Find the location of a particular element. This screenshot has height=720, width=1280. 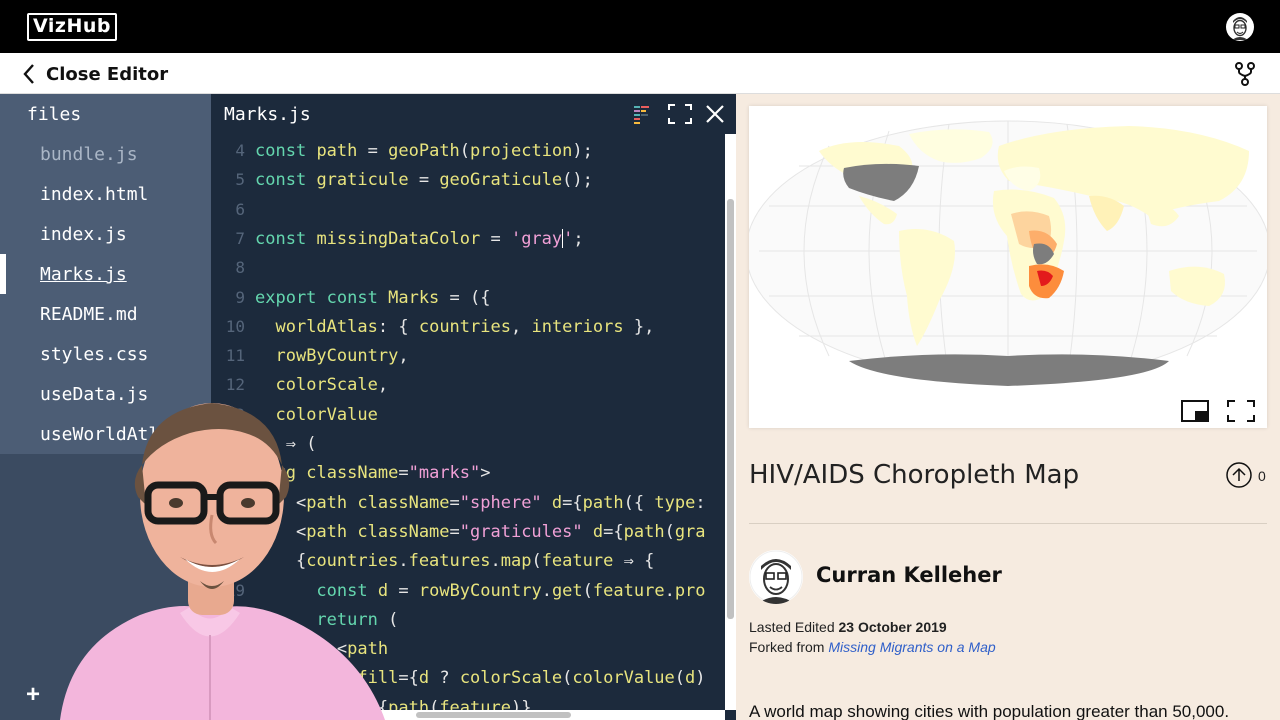

code-line: 22 fill={d ? colorScale(colorValue(d) is located at coordinates (458, 677).